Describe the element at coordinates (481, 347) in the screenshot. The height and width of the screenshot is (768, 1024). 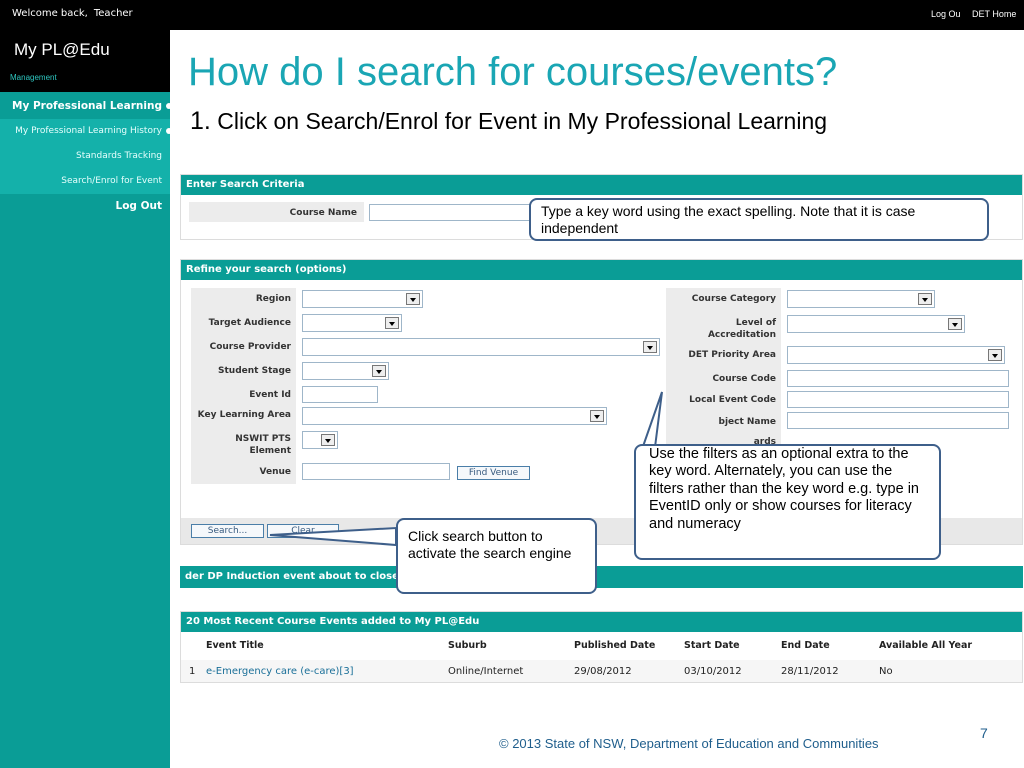
I see `course-provider-select` at that location.